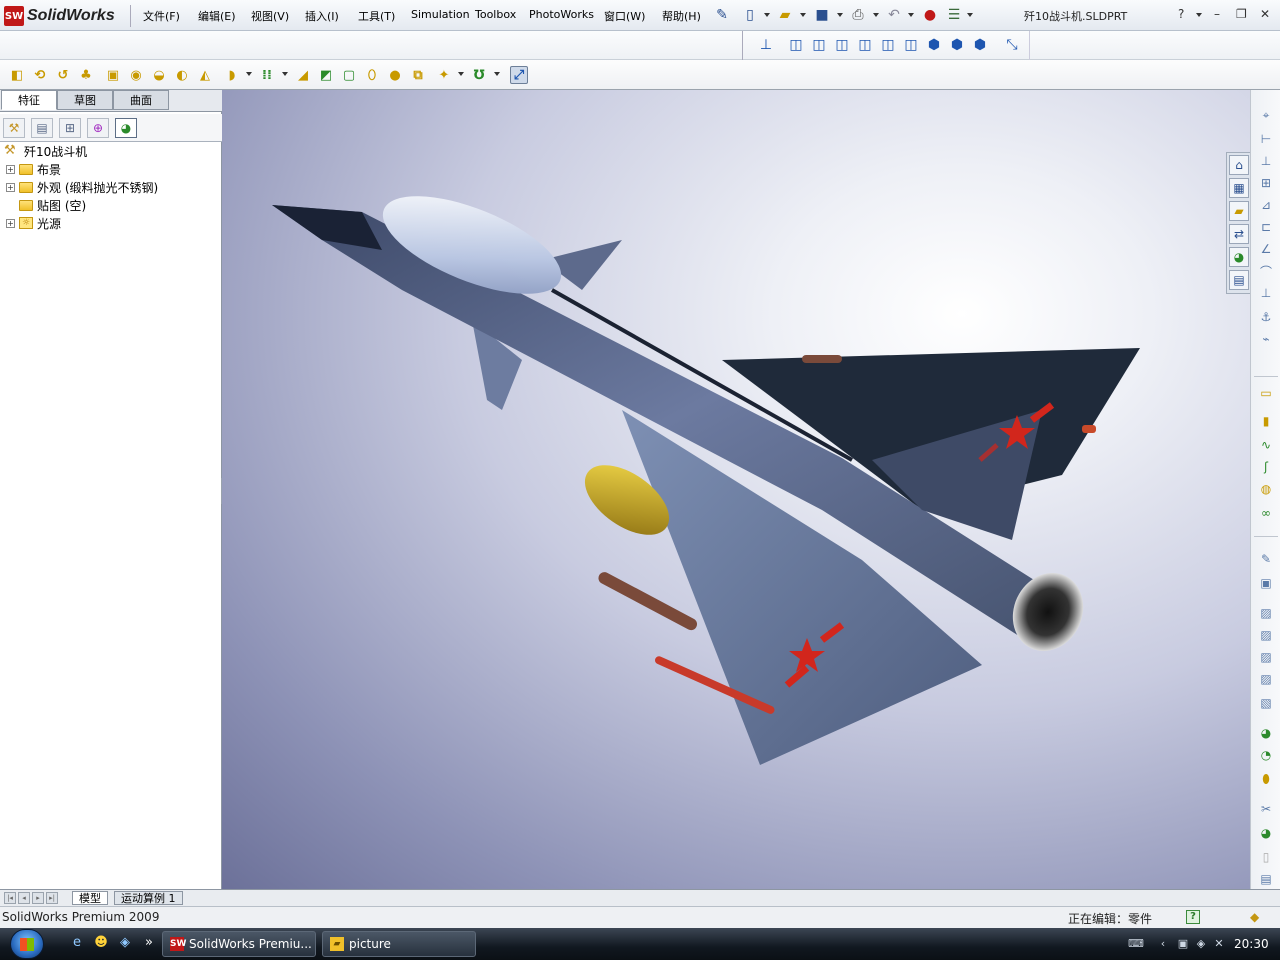  I want to click on logo-flyout-arrow, so click(127, 16).